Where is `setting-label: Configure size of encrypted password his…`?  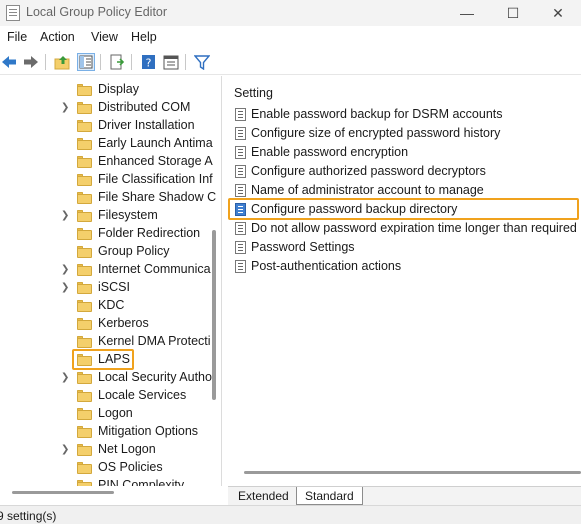 setting-label: Configure size of encrypted password his… is located at coordinates (376, 133).